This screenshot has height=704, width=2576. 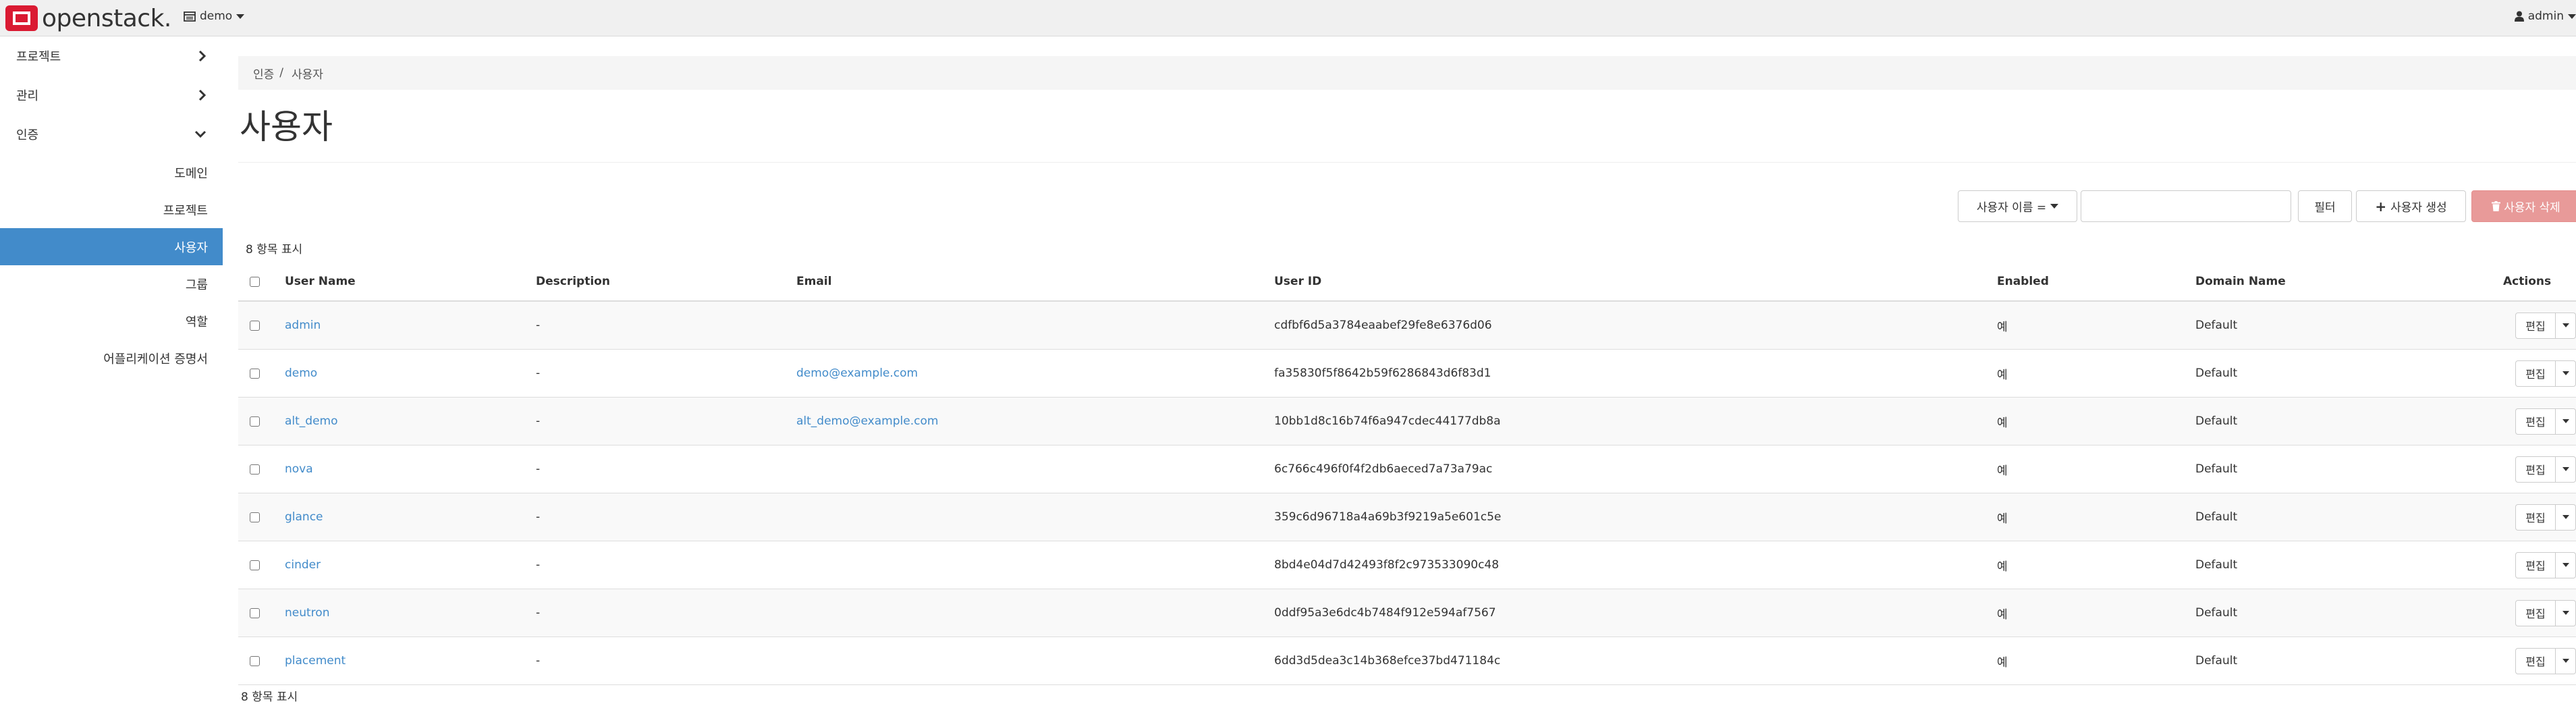 I want to click on select-all-cell, so click(x=261, y=282).